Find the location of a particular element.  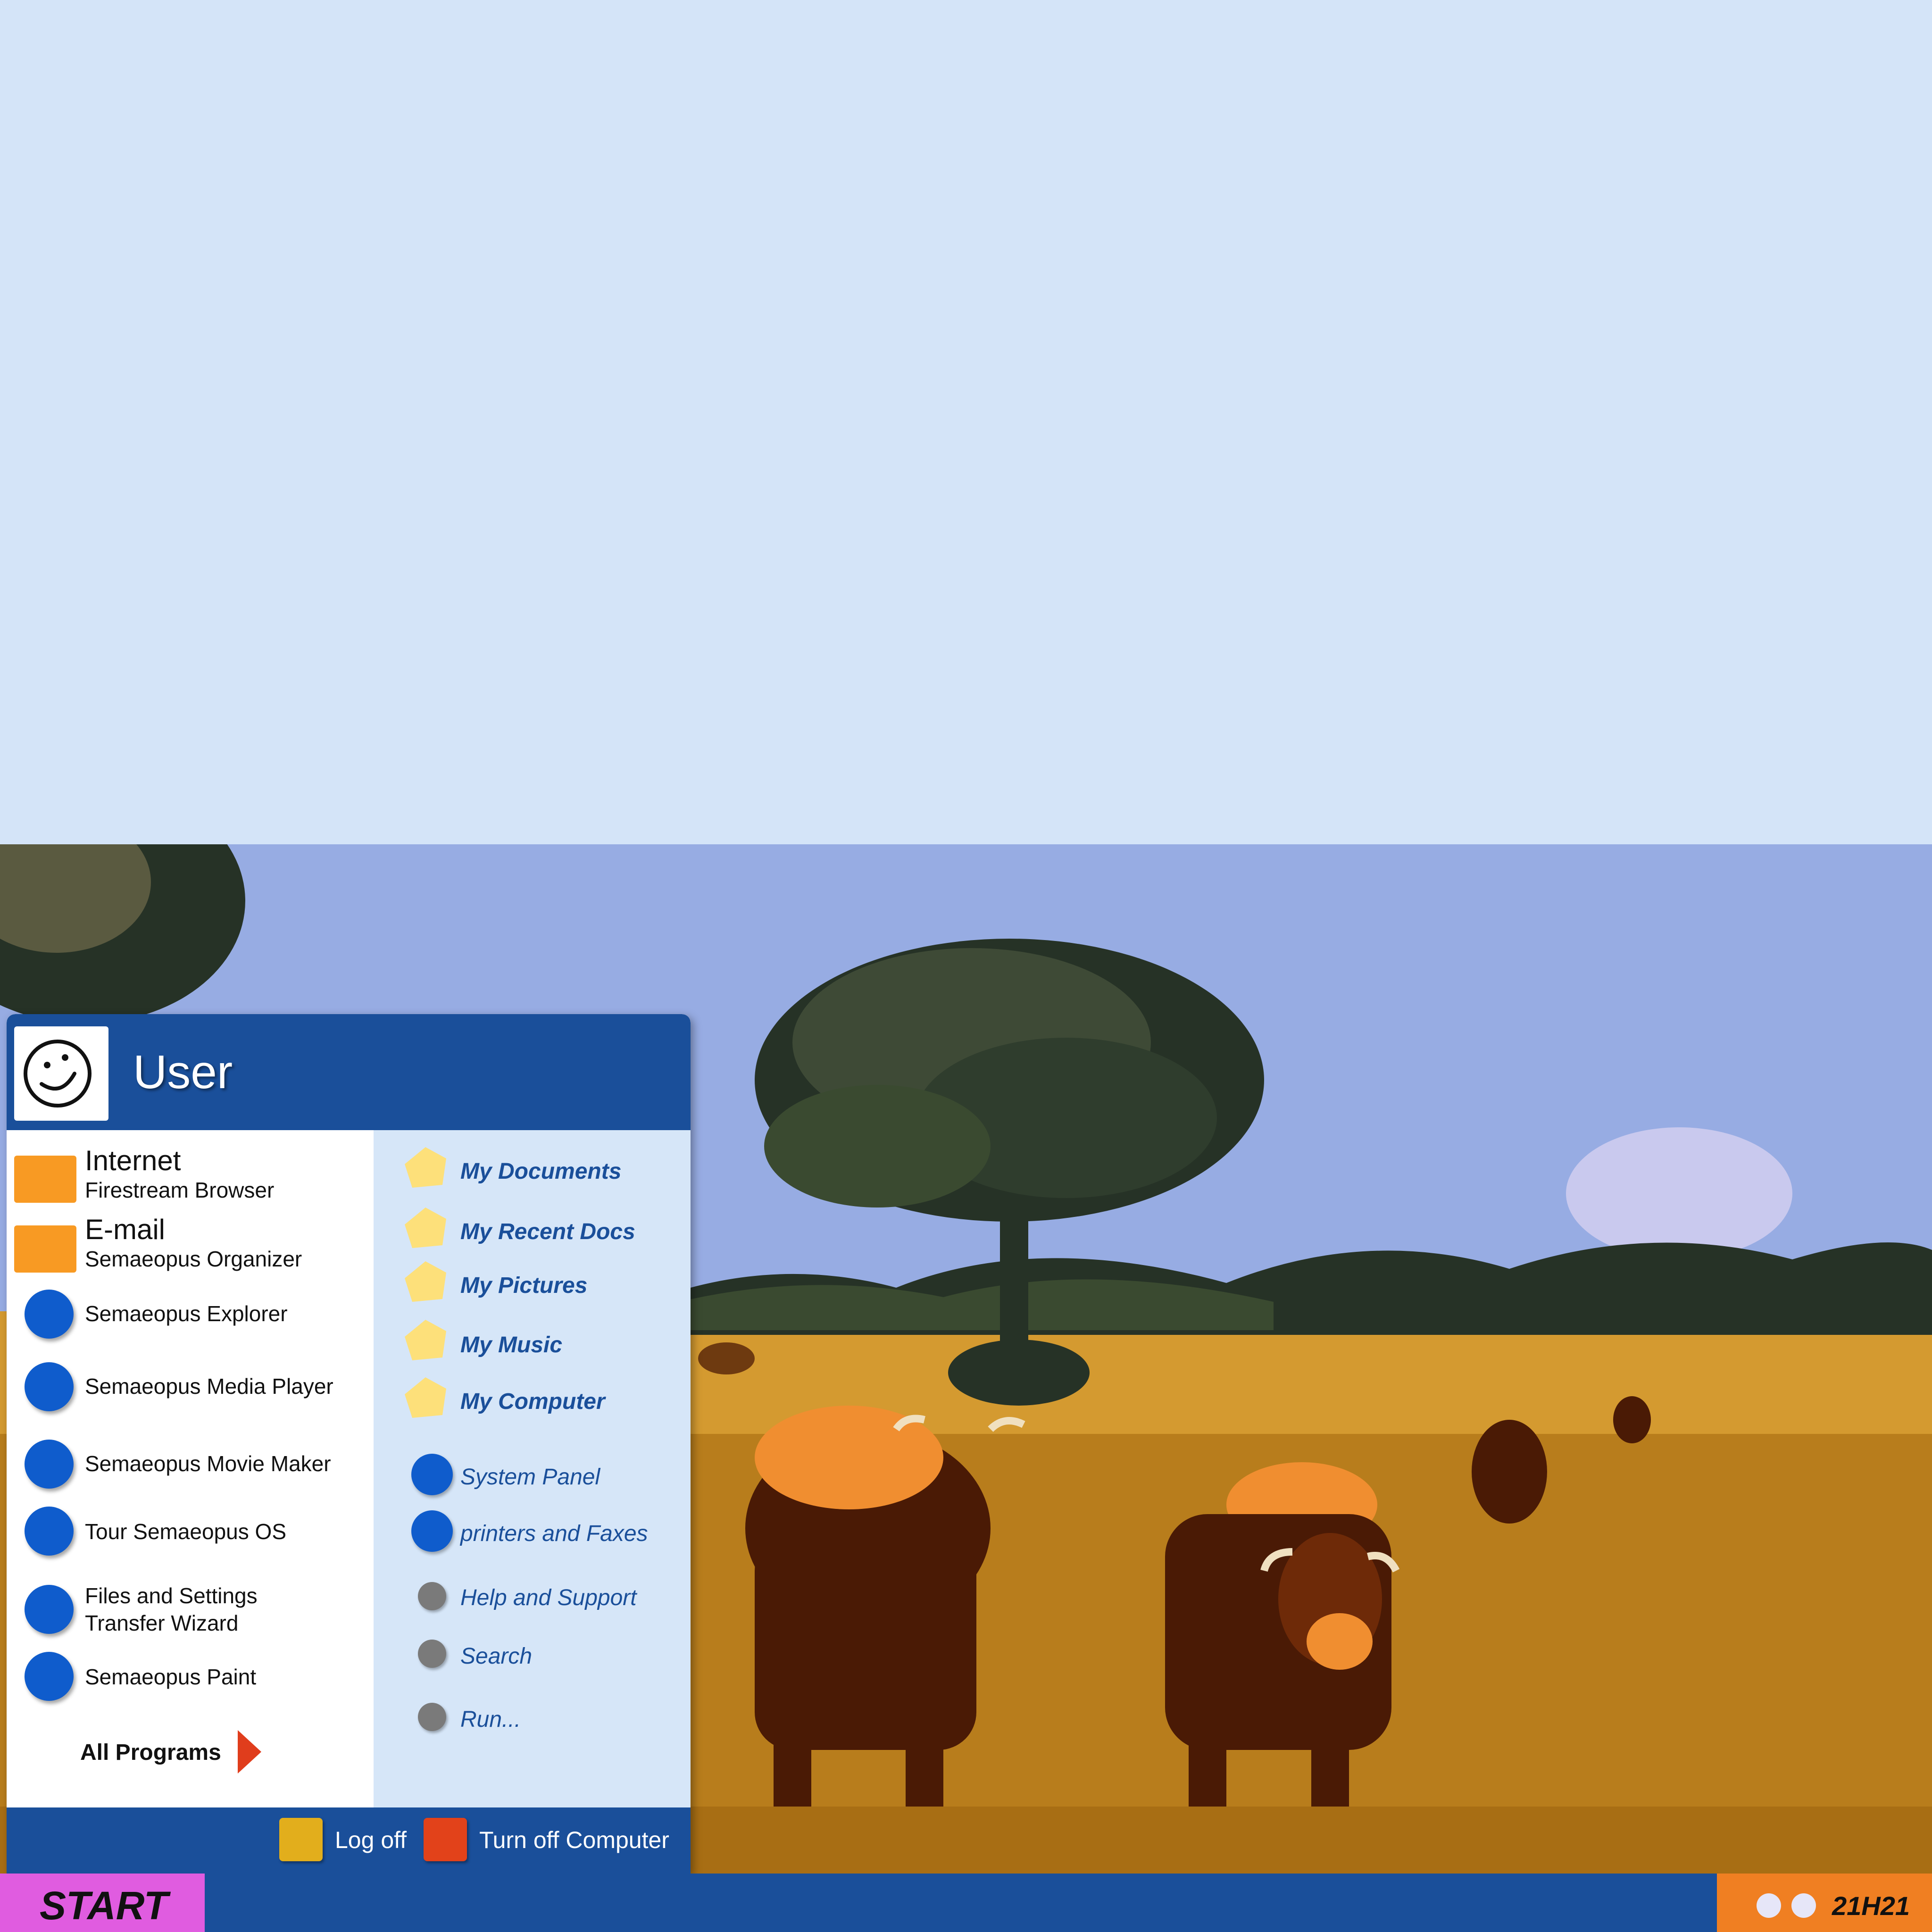

pinned-title: Internet is located at coordinates (133, 1160).